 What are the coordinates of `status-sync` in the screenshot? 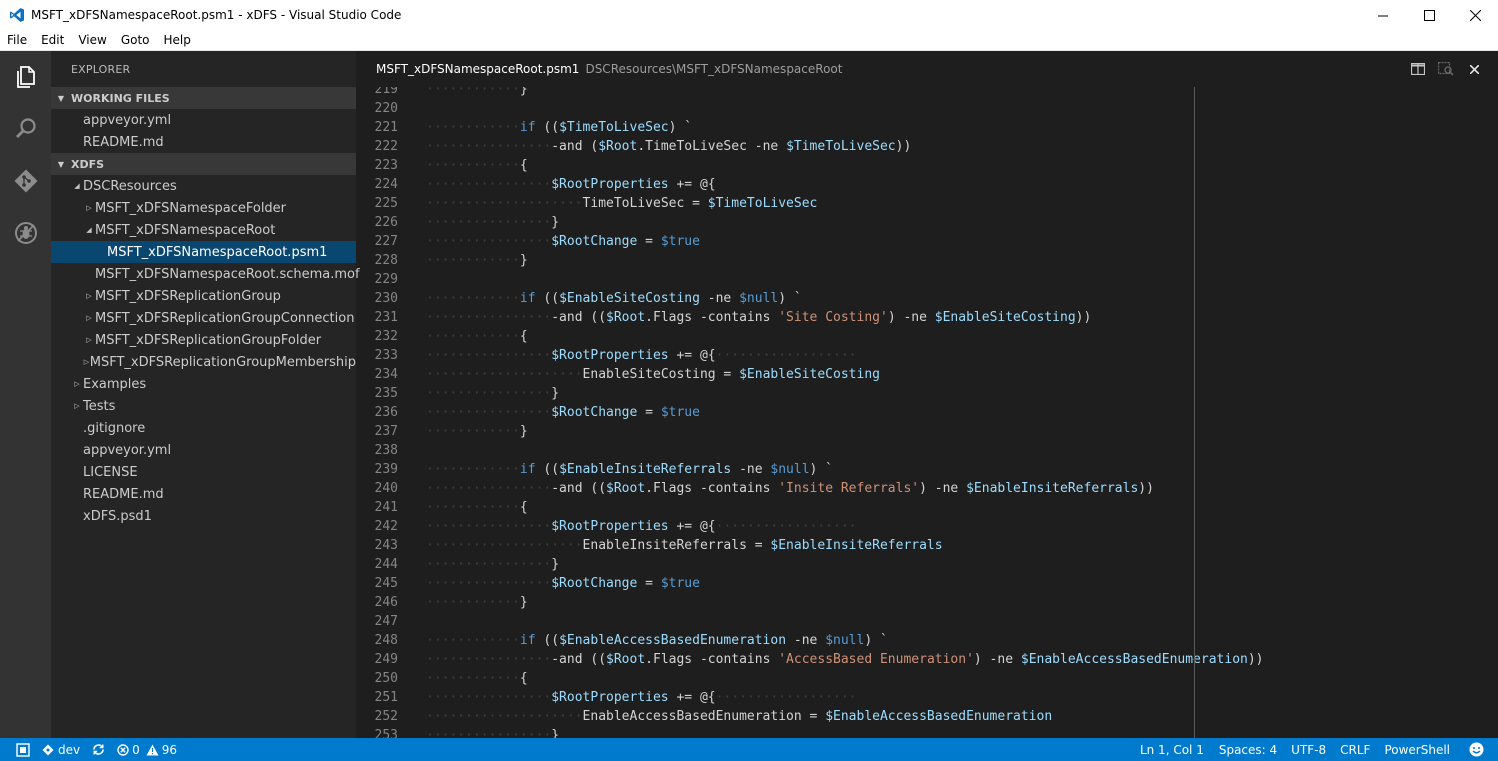 It's located at (98, 749).